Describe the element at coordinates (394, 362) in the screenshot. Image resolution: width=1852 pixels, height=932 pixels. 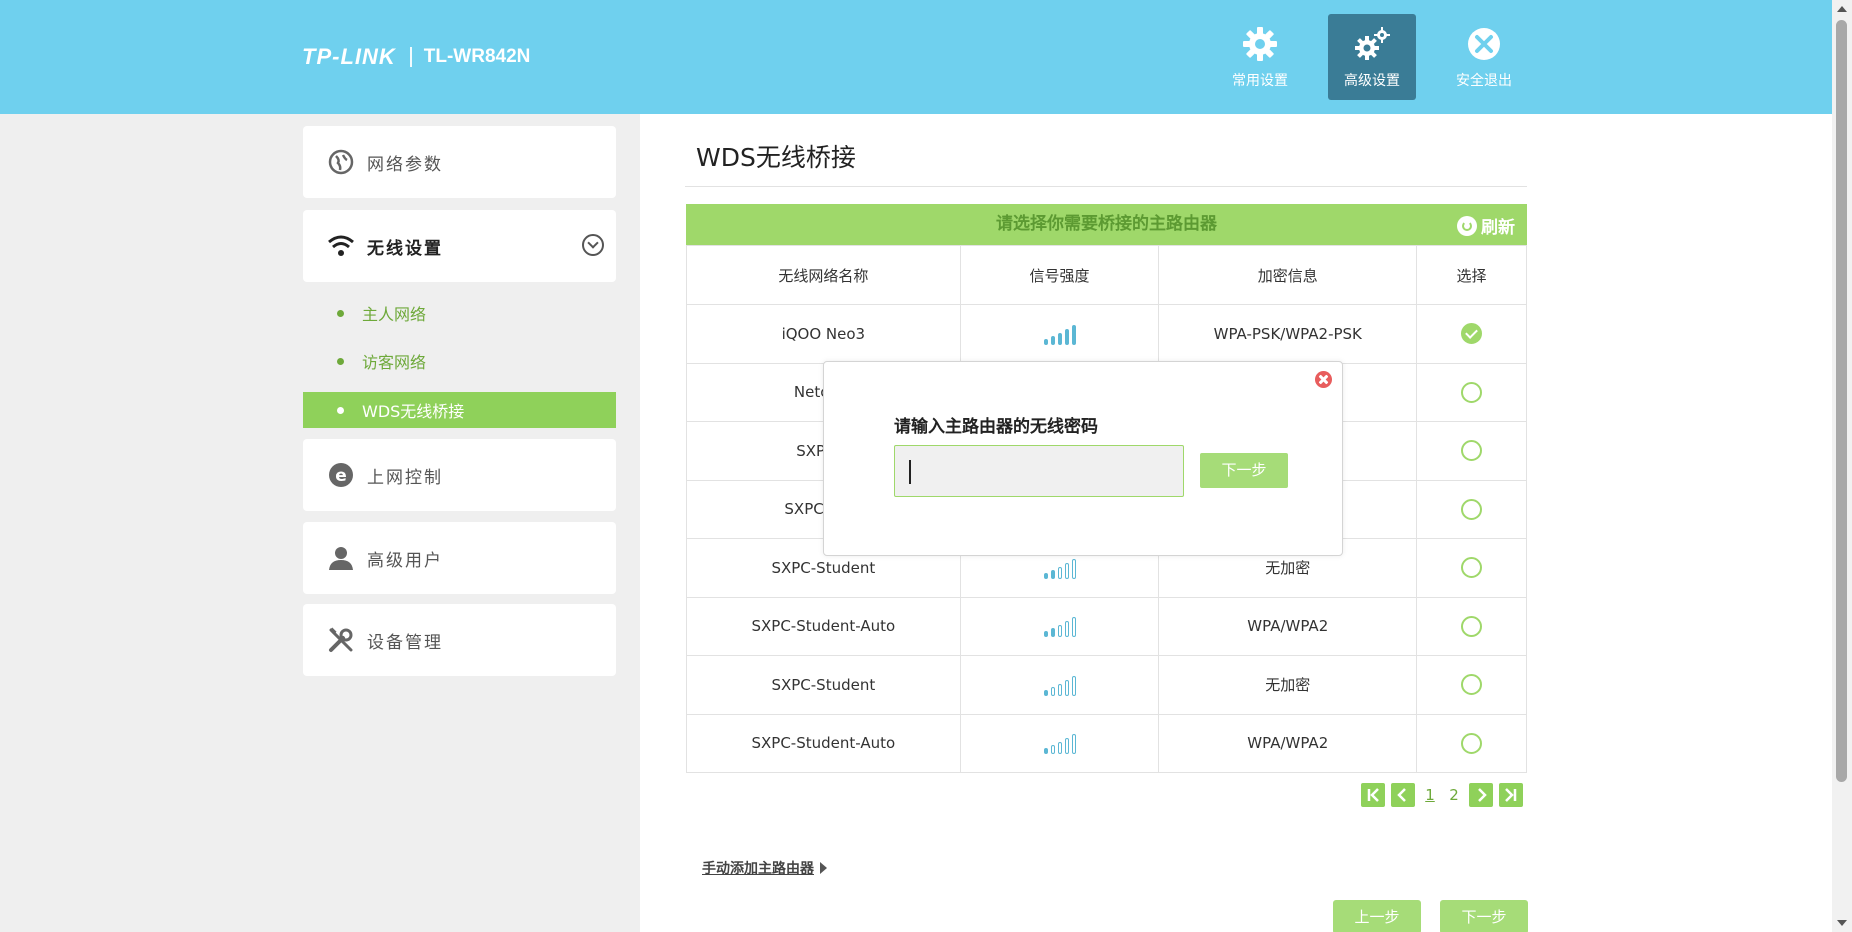
I see `sidebar-subitem-label: 访客网络` at that location.